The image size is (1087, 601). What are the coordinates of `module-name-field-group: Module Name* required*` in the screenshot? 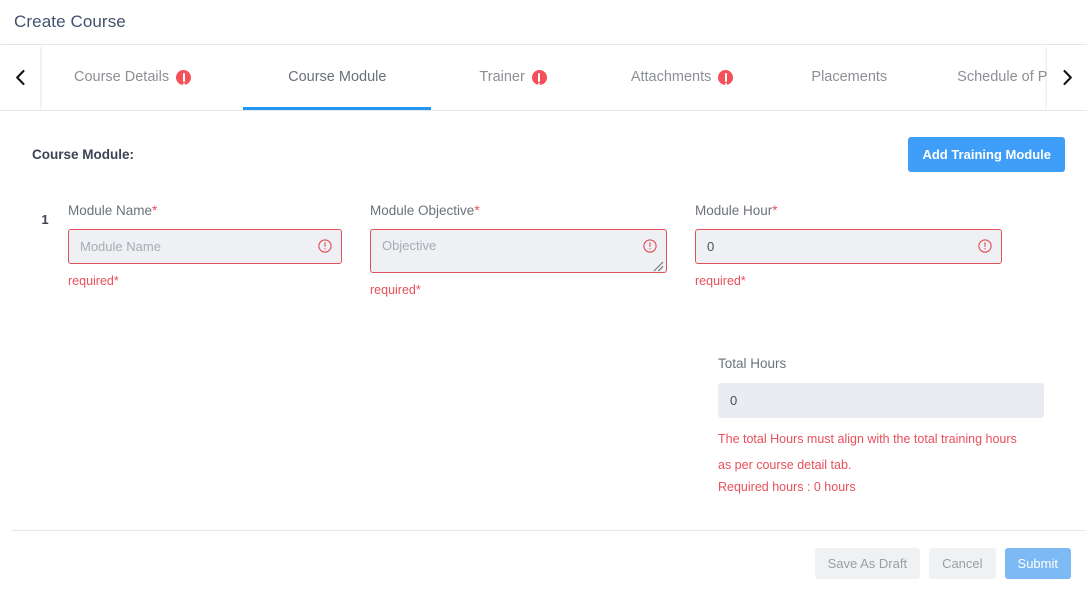 It's located at (219, 245).